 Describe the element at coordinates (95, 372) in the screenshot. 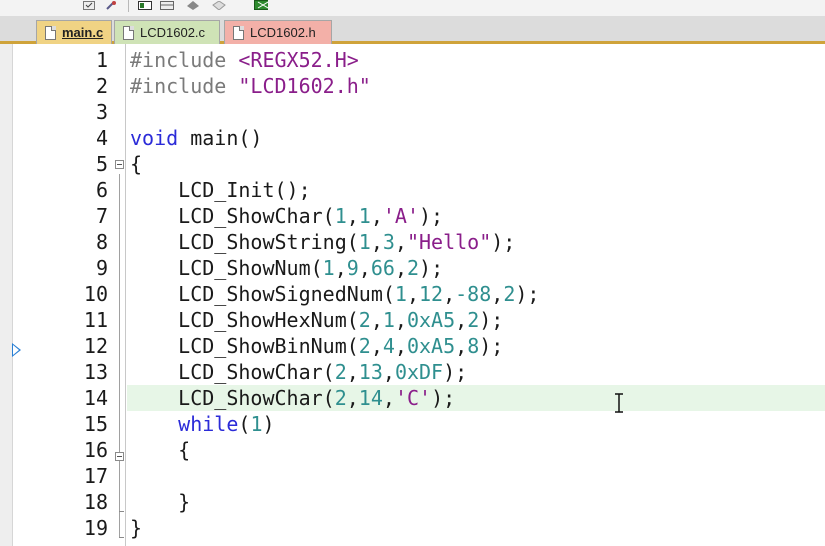

I see `line-number: 13` at that location.